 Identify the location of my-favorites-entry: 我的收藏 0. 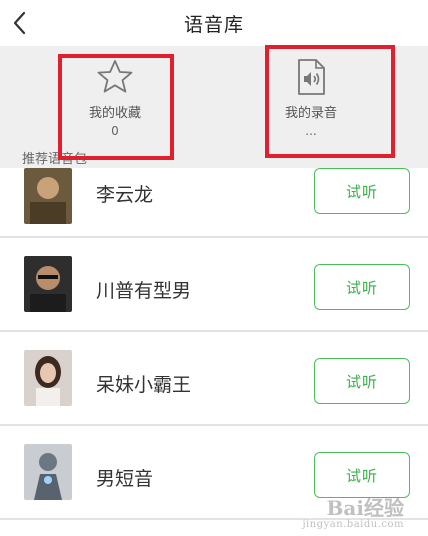
(115, 105).